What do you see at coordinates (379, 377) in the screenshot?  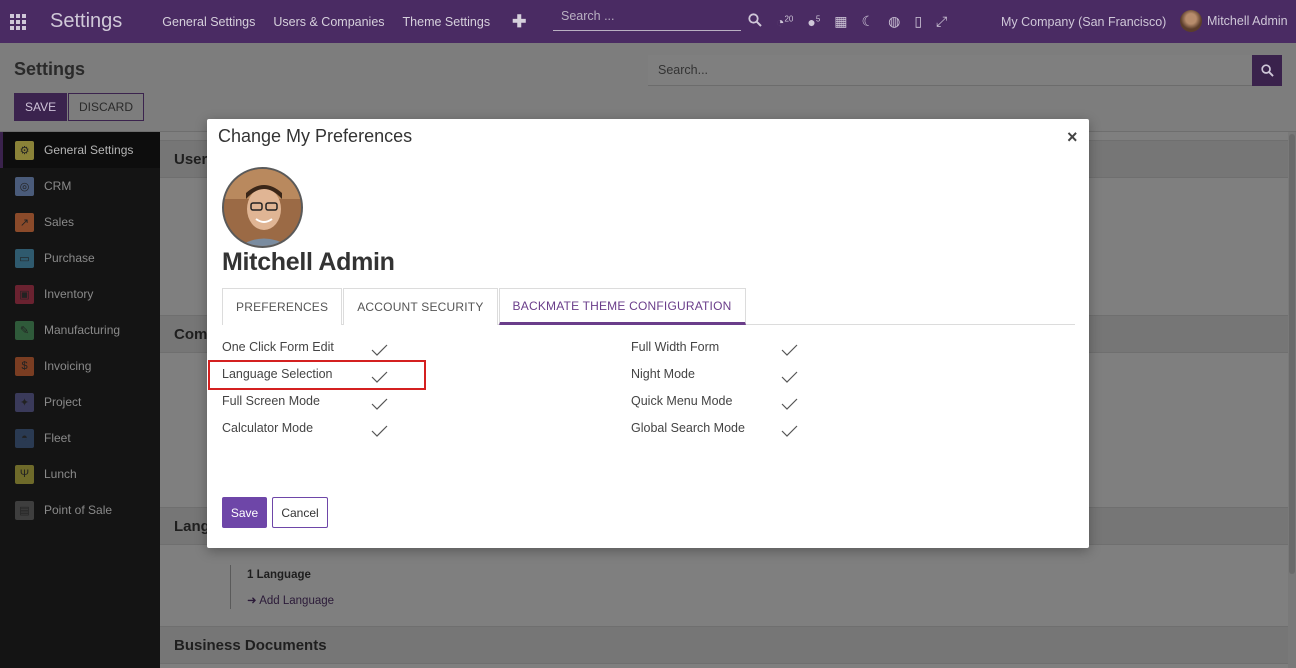 I see `checkbox-language-selection` at bounding box center [379, 377].